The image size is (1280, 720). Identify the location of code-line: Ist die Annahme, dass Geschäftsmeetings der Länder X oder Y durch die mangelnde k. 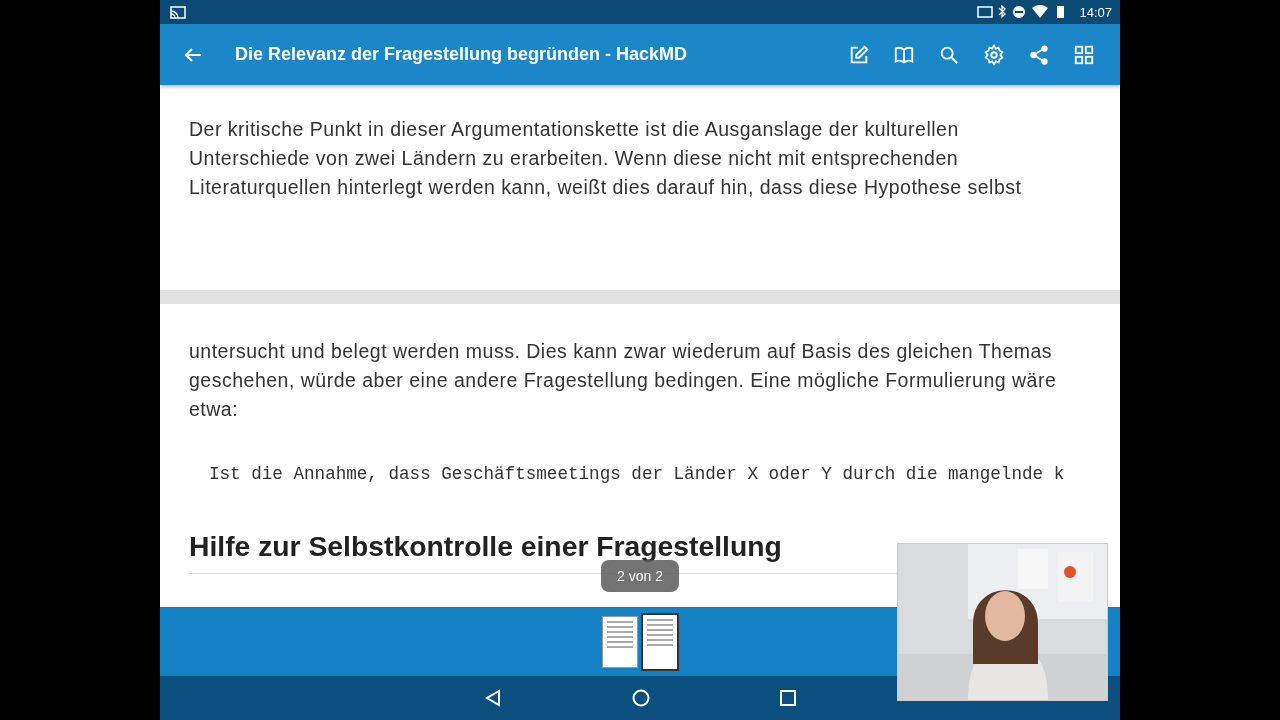
(637, 474).